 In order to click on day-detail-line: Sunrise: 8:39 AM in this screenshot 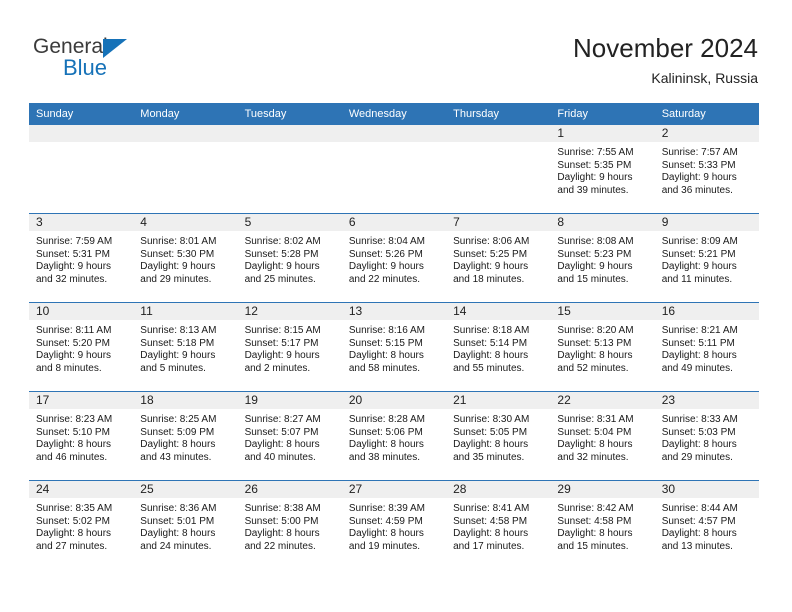, I will do `click(386, 508)`.